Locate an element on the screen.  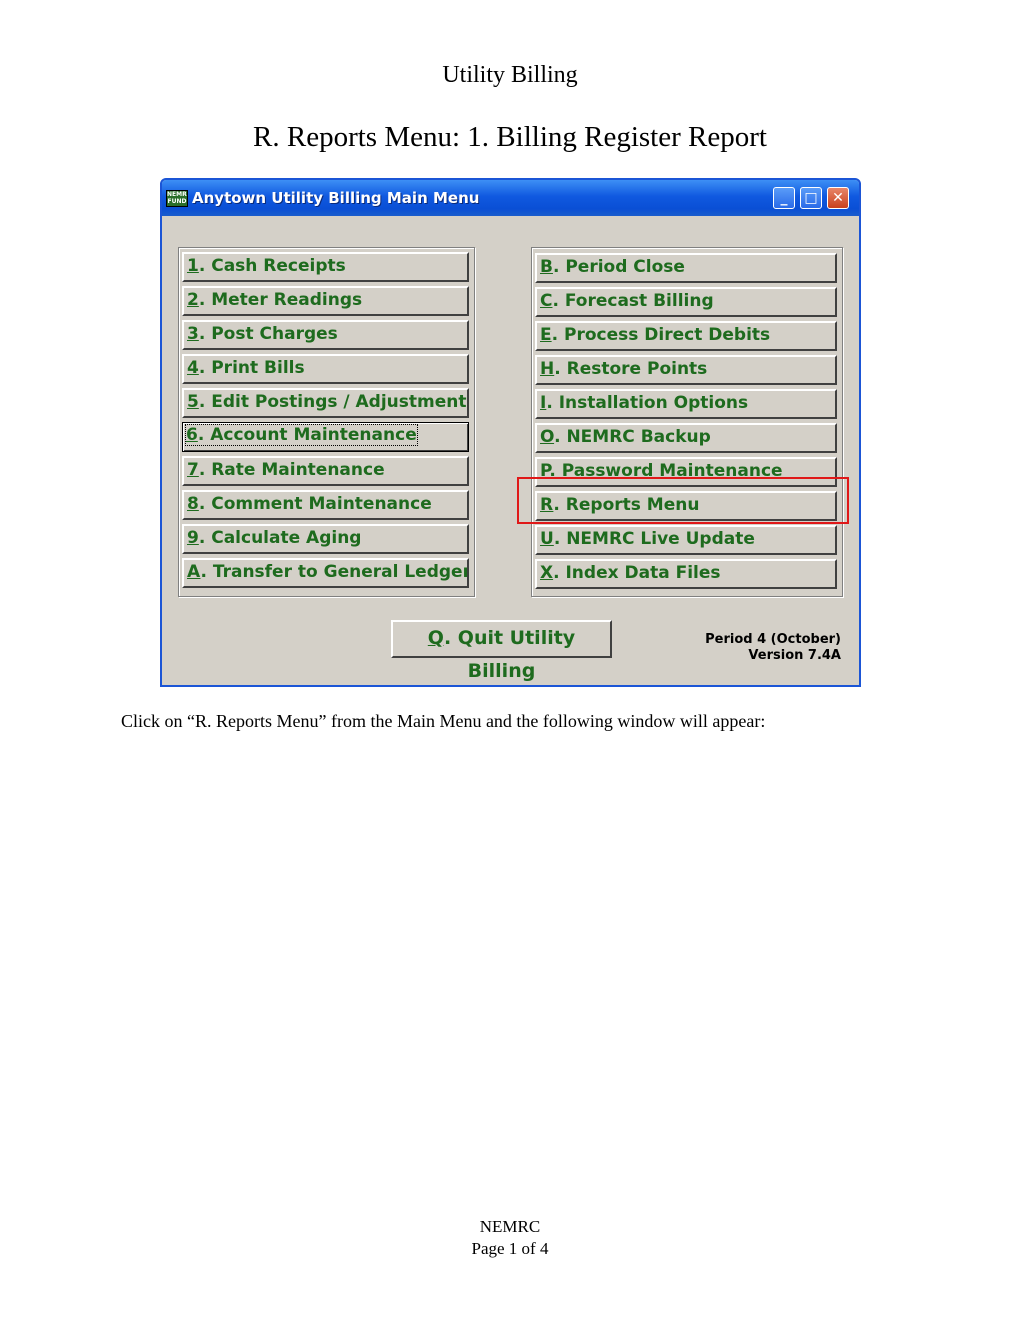
quit-utility-billing-button: Q. Quit Utility Billing is located at coordinates (501, 651).